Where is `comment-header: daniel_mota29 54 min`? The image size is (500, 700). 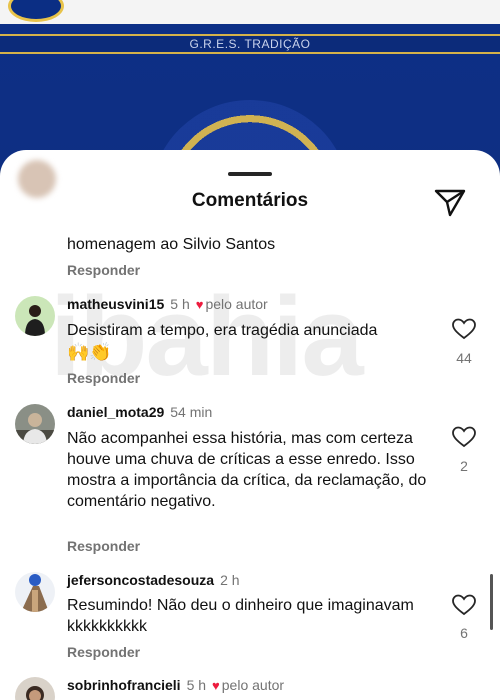 comment-header: daniel_mota29 54 min is located at coordinates (139, 412).